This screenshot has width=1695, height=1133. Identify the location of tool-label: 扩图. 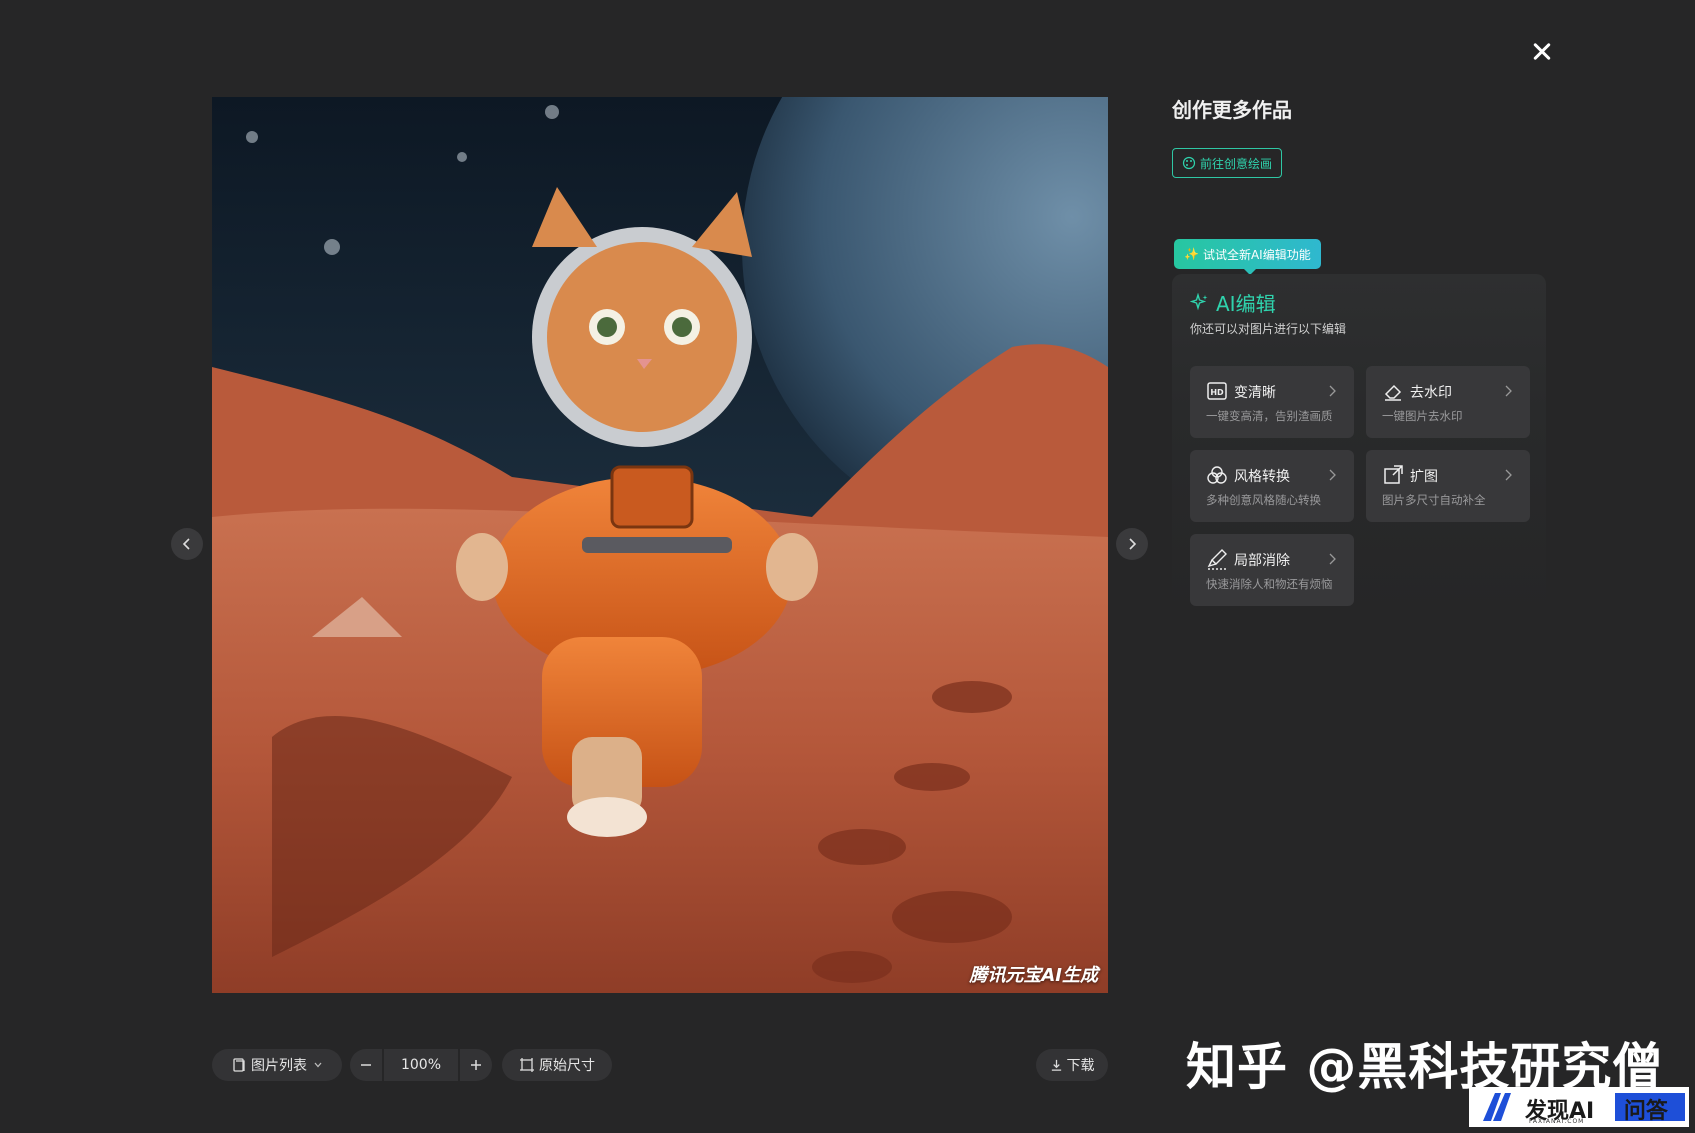
(1424, 477).